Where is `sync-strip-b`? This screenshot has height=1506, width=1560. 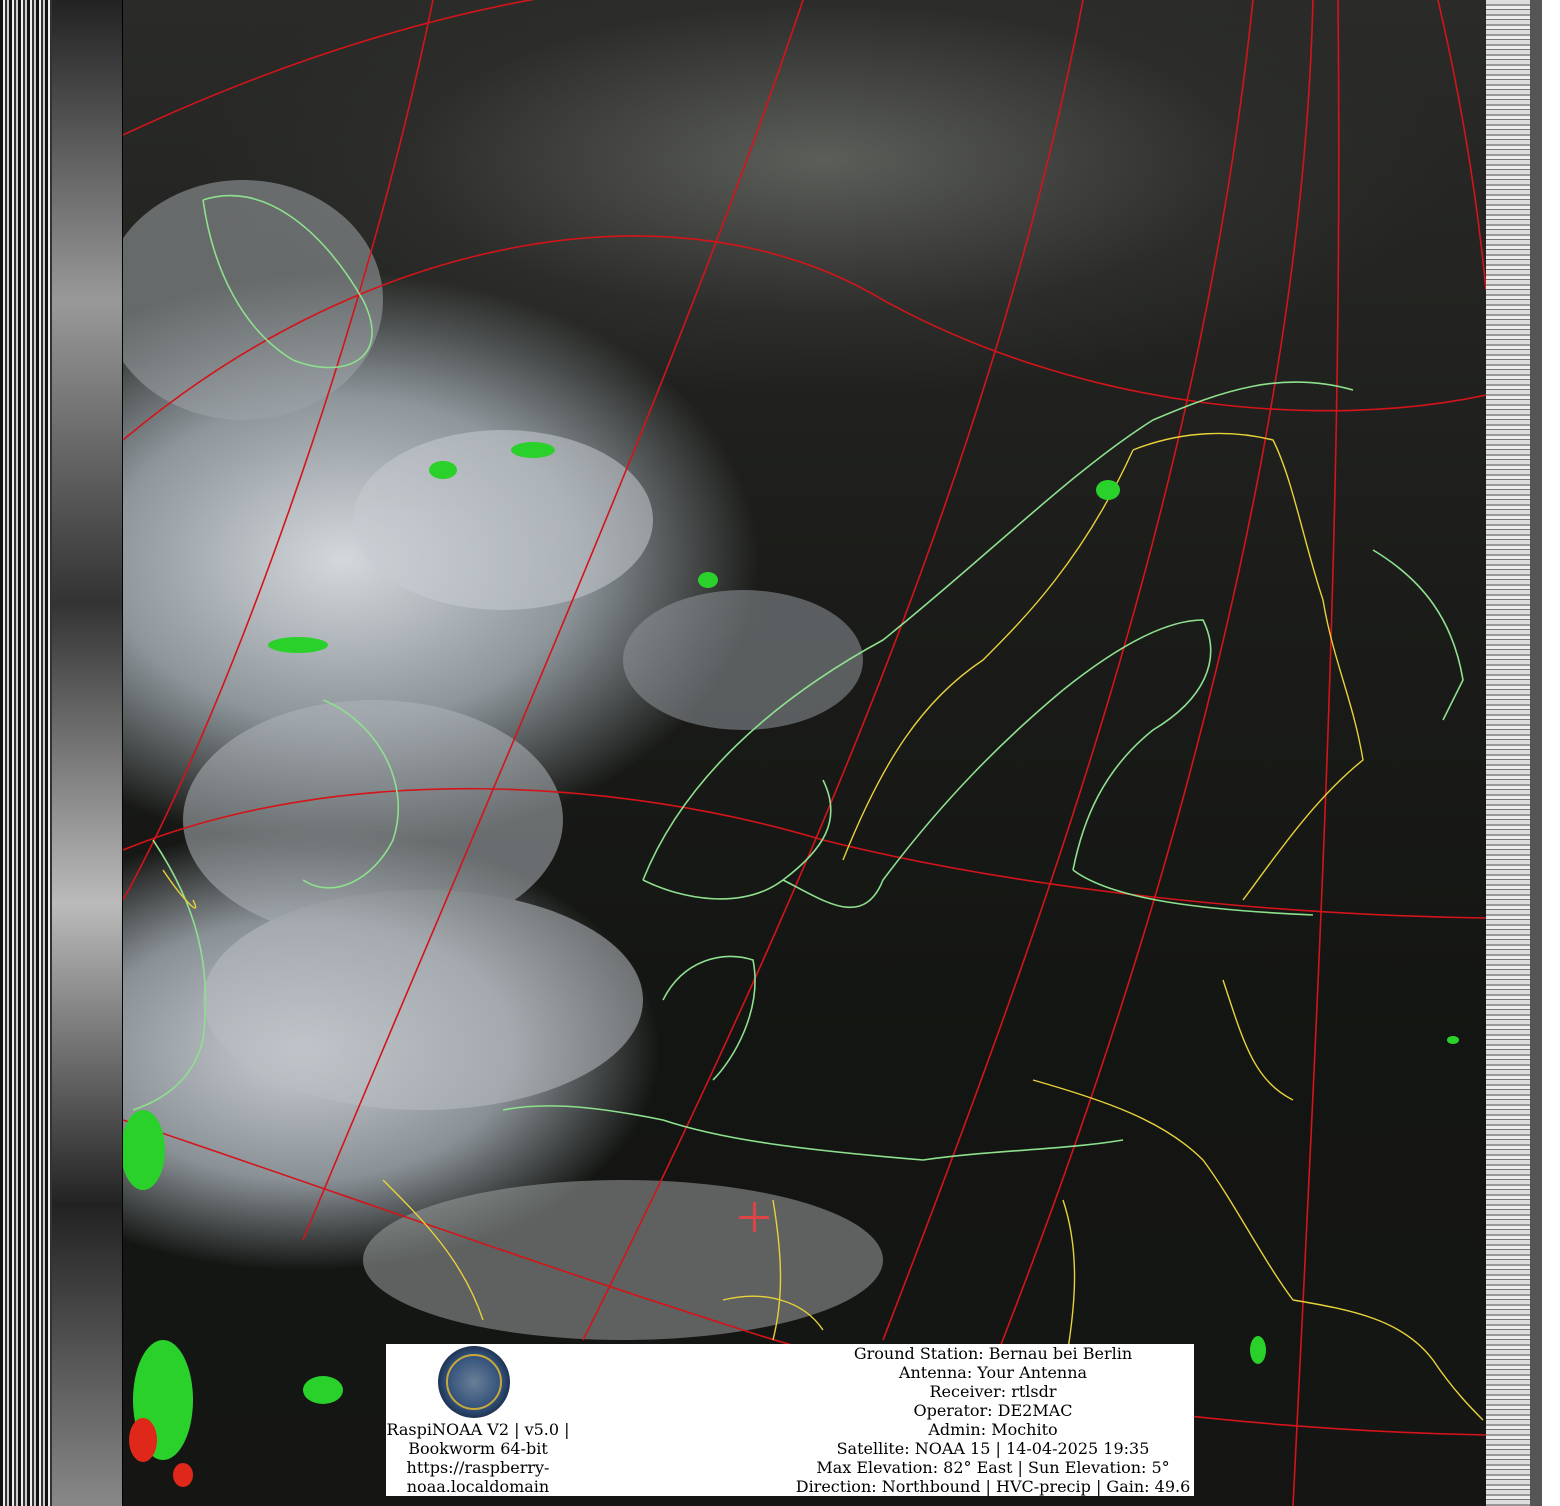 sync-strip-b is located at coordinates (1508, 753).